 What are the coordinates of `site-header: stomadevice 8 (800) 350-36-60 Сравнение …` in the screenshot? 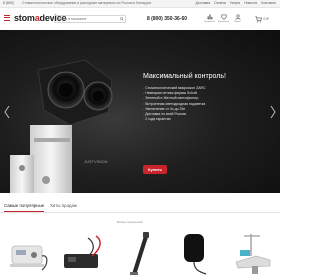 It's located at (140, 19).